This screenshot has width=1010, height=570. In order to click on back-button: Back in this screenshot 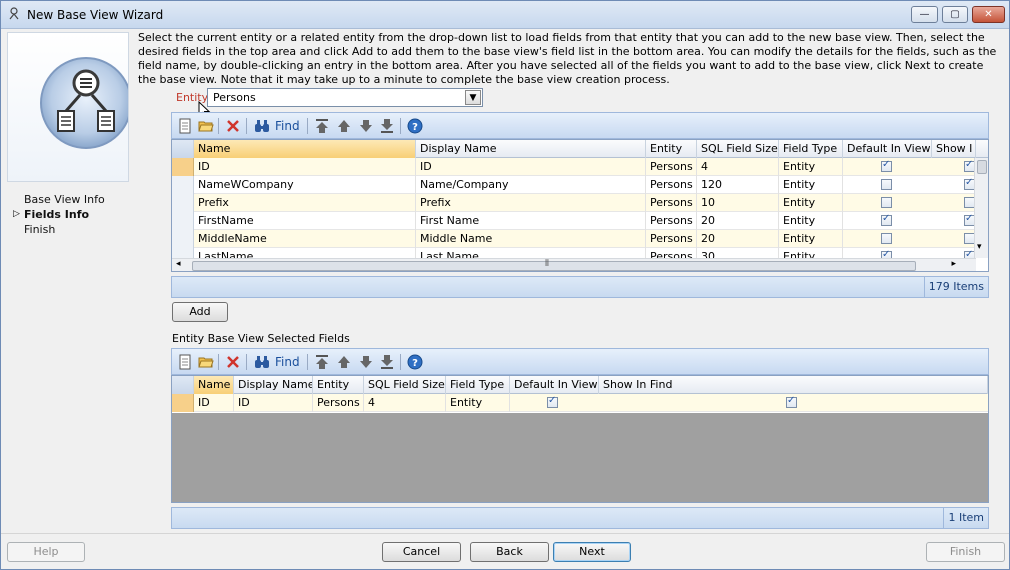, I will do `click(509, 552)`.